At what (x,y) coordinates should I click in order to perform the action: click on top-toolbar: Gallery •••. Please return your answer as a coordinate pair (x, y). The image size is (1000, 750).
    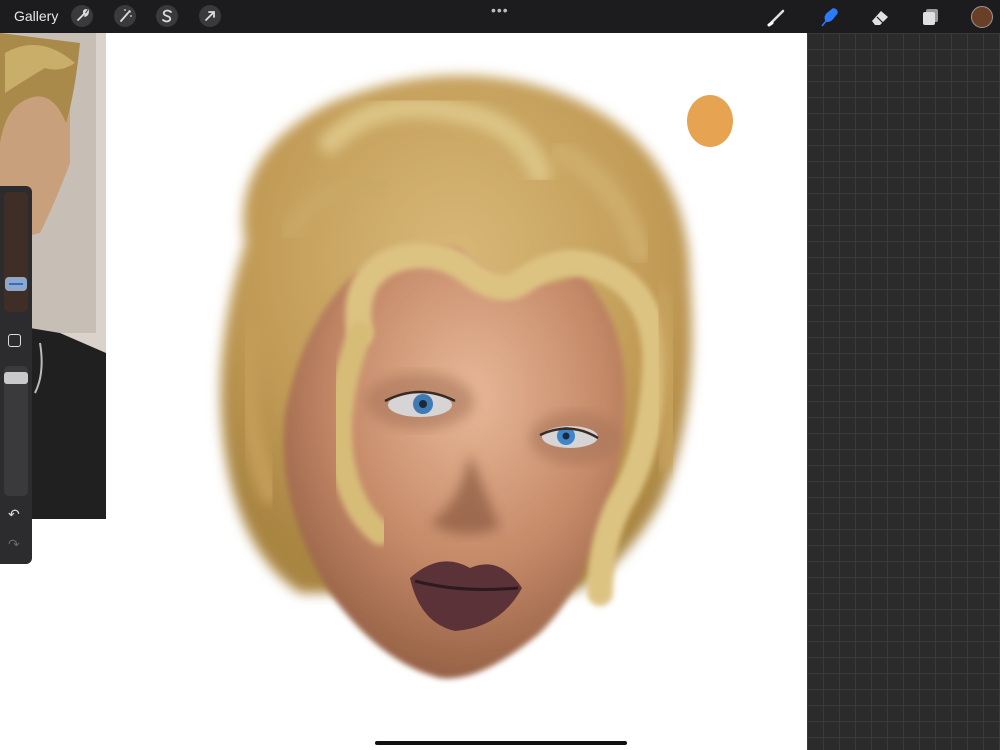
    Looking at the image, I should click on (500, 16).